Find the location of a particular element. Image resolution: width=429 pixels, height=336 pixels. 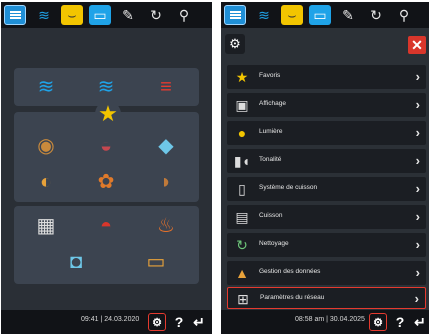

meat-tile: ◒ is located at coordinates (106, 146).